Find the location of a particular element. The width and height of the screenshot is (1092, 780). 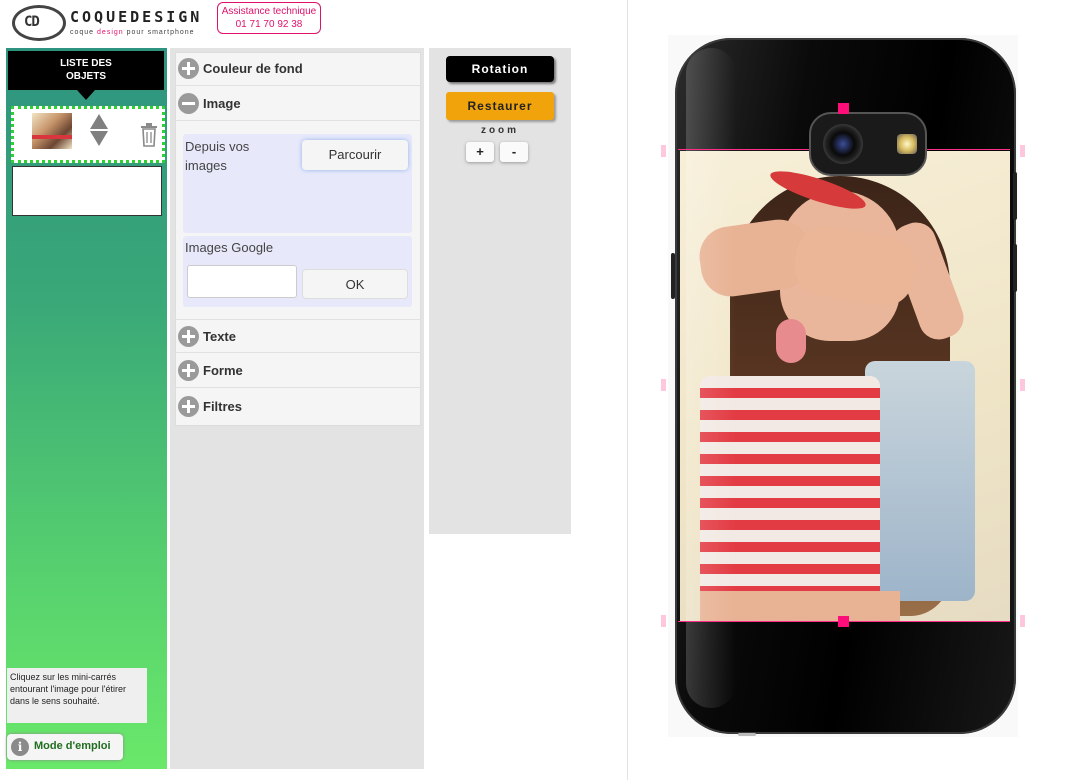

section-label: Texte is located at coordinates (219, 336).